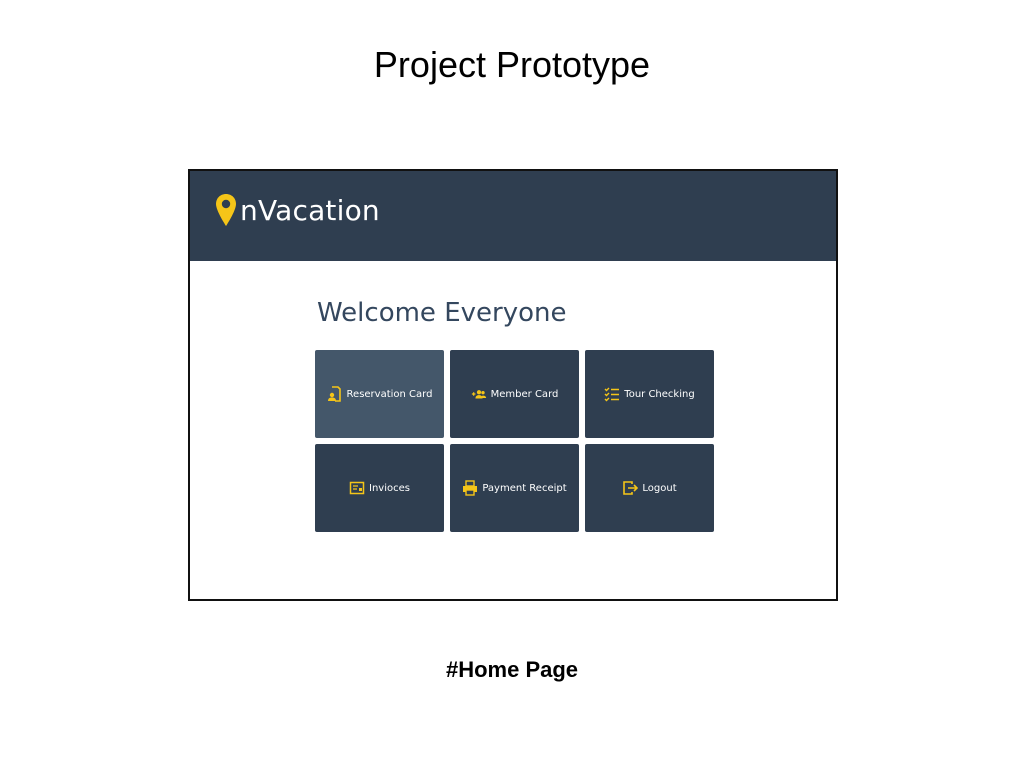 Image resolution: width=1024 pixels, height=768 pixels. Describe the element at coordinates (389, 394) in the screenshot. I see `reservation-card-label: Reservation Card` at that location.